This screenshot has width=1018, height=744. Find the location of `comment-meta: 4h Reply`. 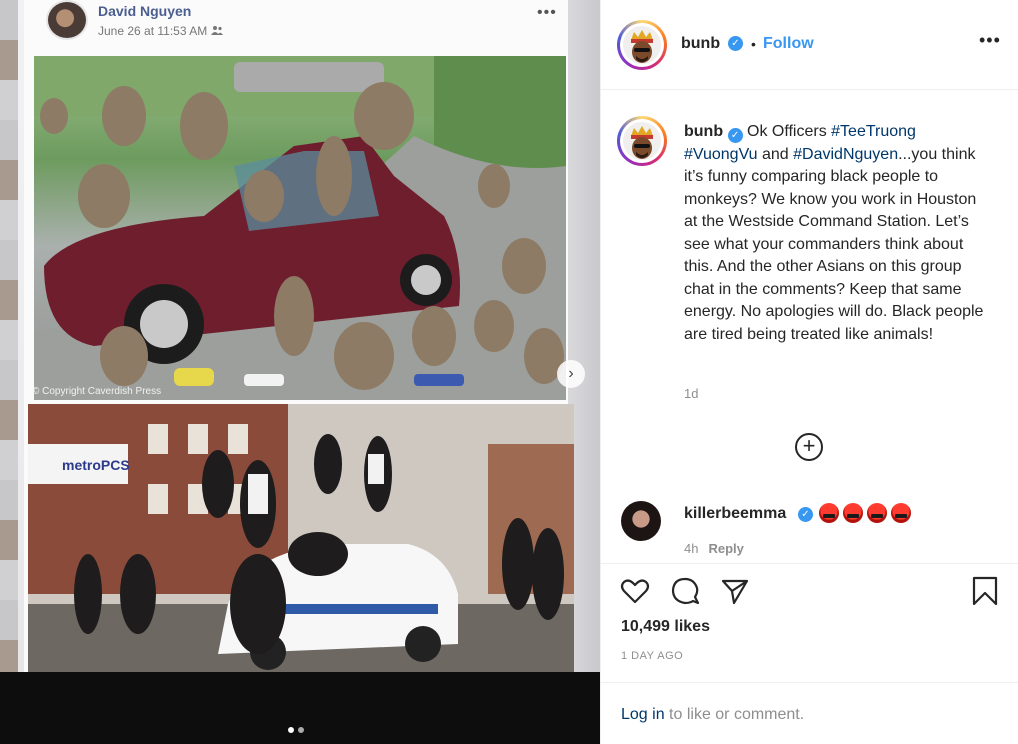

comment-meta: 4h Reply is located at coordinates (714, 548).